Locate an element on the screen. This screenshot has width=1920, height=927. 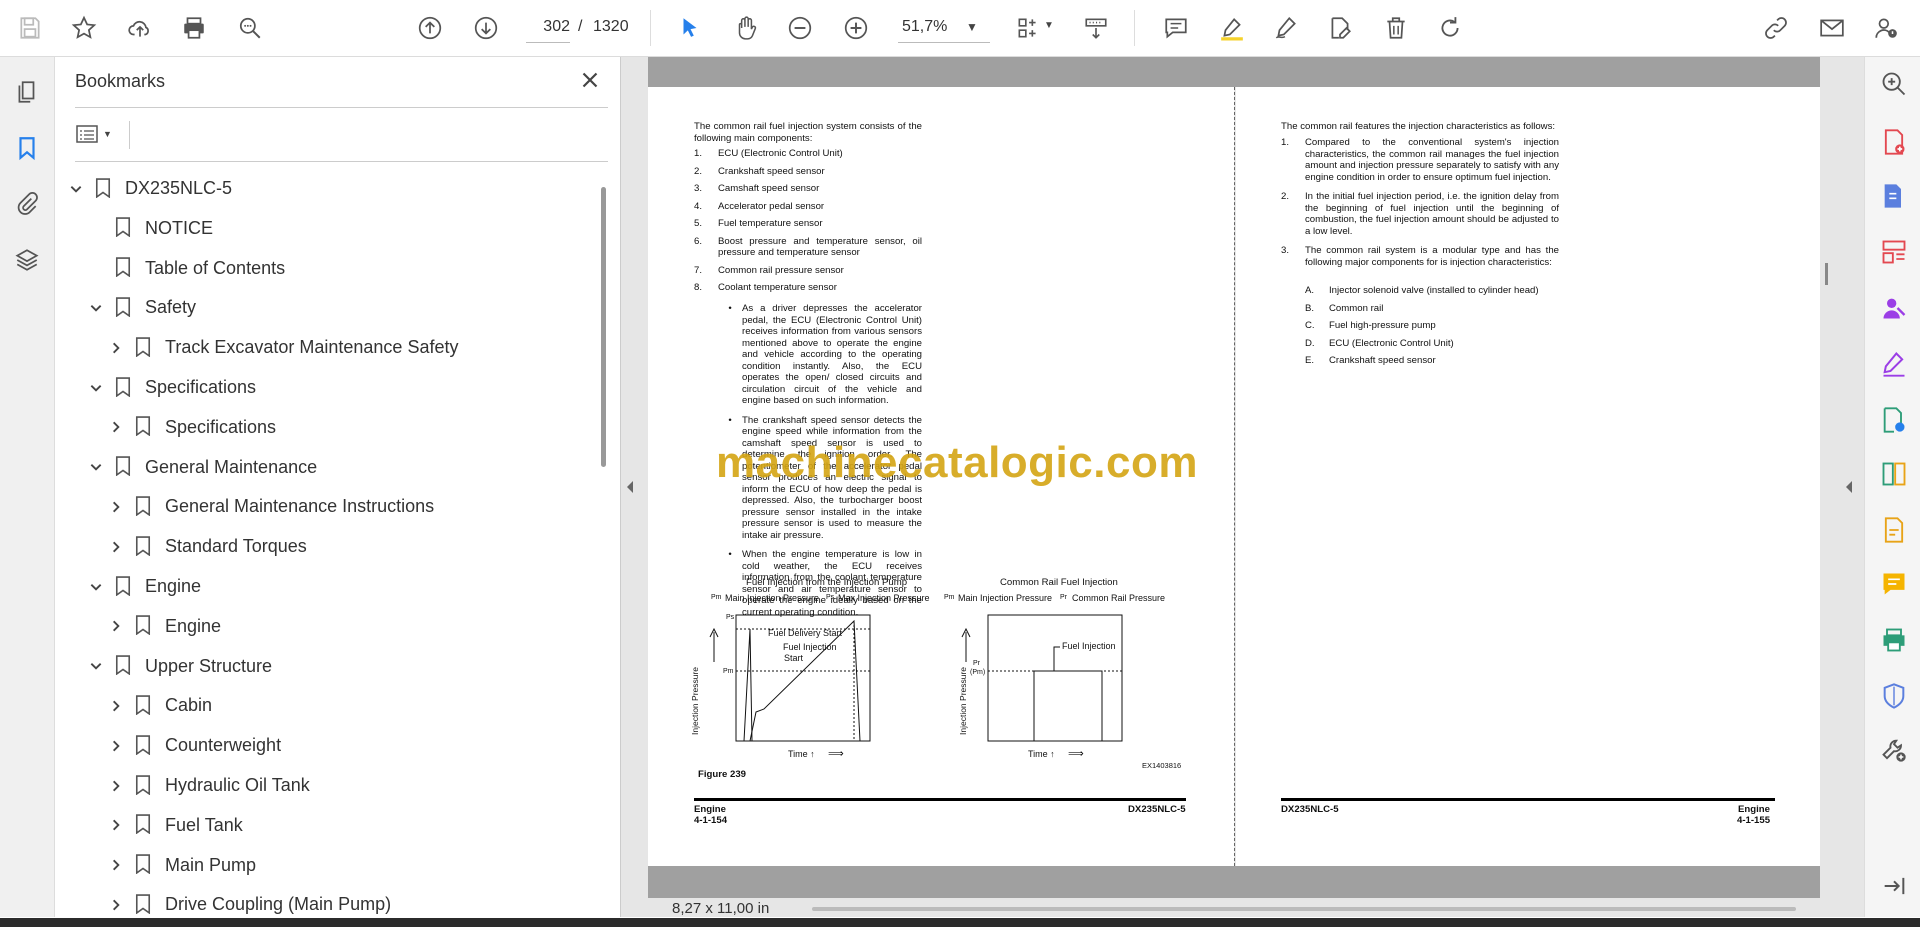
star-icon is located at coordinates (84, 28).